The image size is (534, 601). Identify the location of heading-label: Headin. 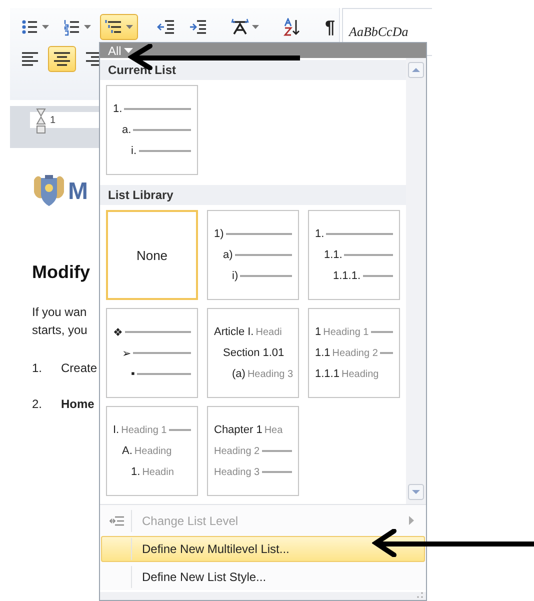
(158, 472).